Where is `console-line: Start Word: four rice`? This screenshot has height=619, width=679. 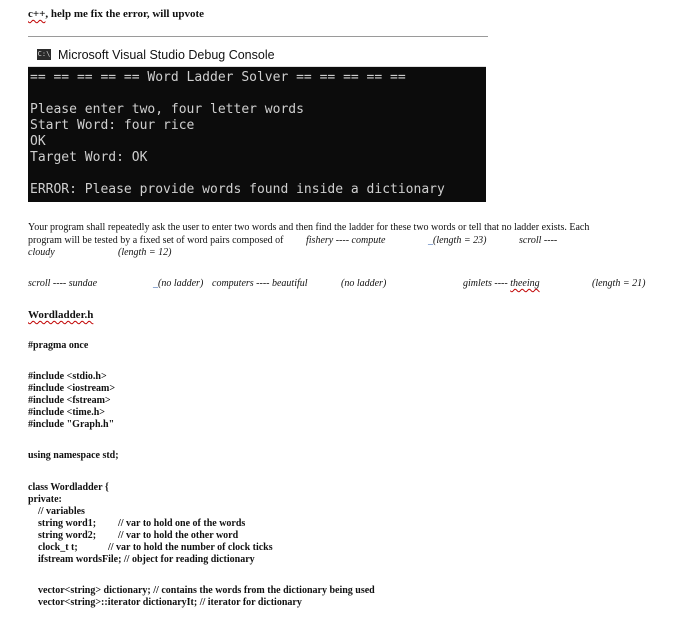 console-line: Start Word: four rice is located at coordinates (112, 125).